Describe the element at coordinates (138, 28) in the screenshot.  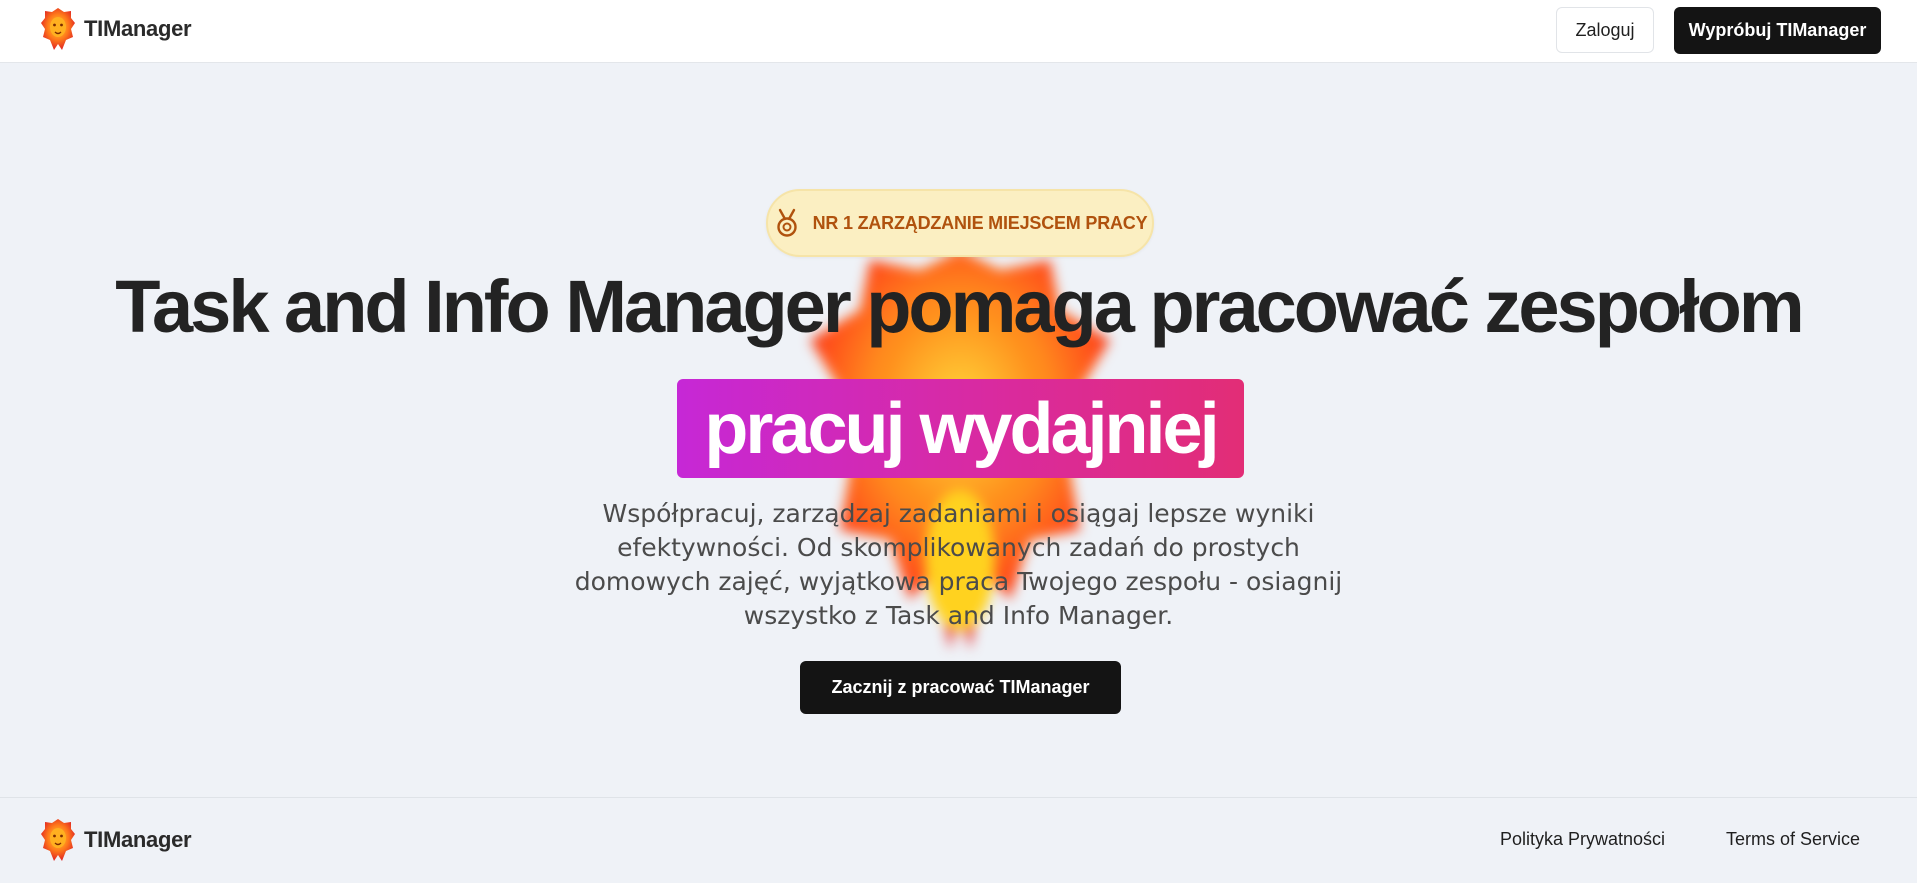
I see `brand-name: TIManager` at that location.